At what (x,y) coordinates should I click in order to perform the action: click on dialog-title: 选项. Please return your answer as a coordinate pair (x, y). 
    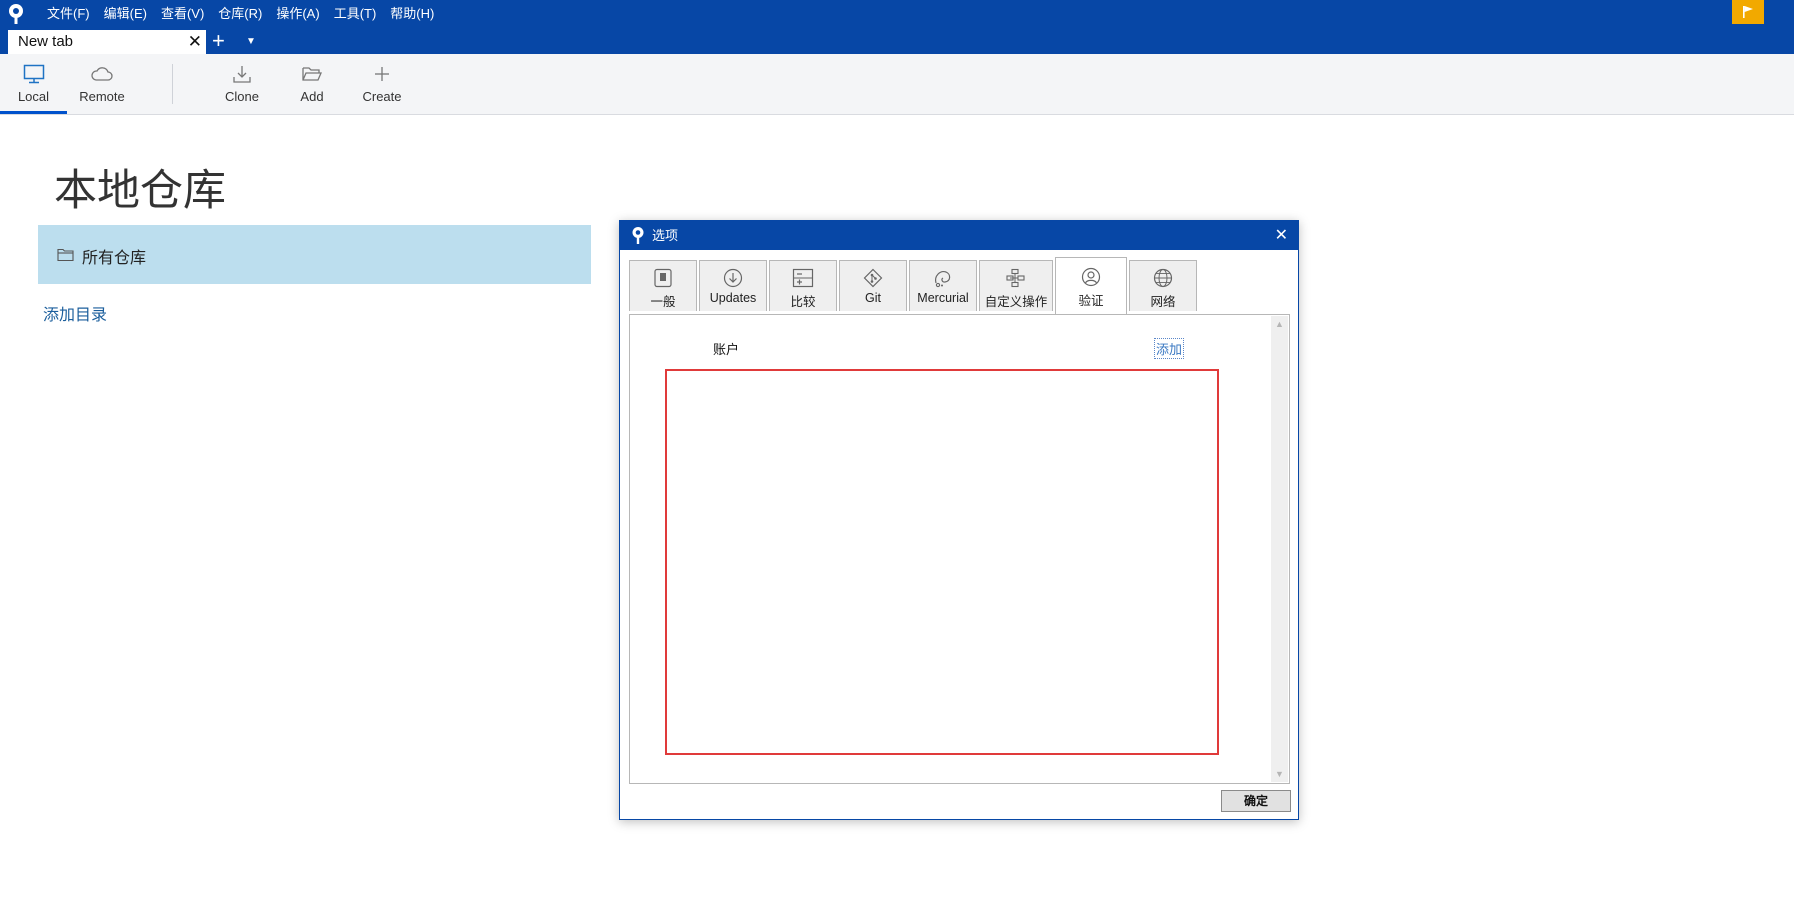
    Looking at the image, I should click on (665, 235).